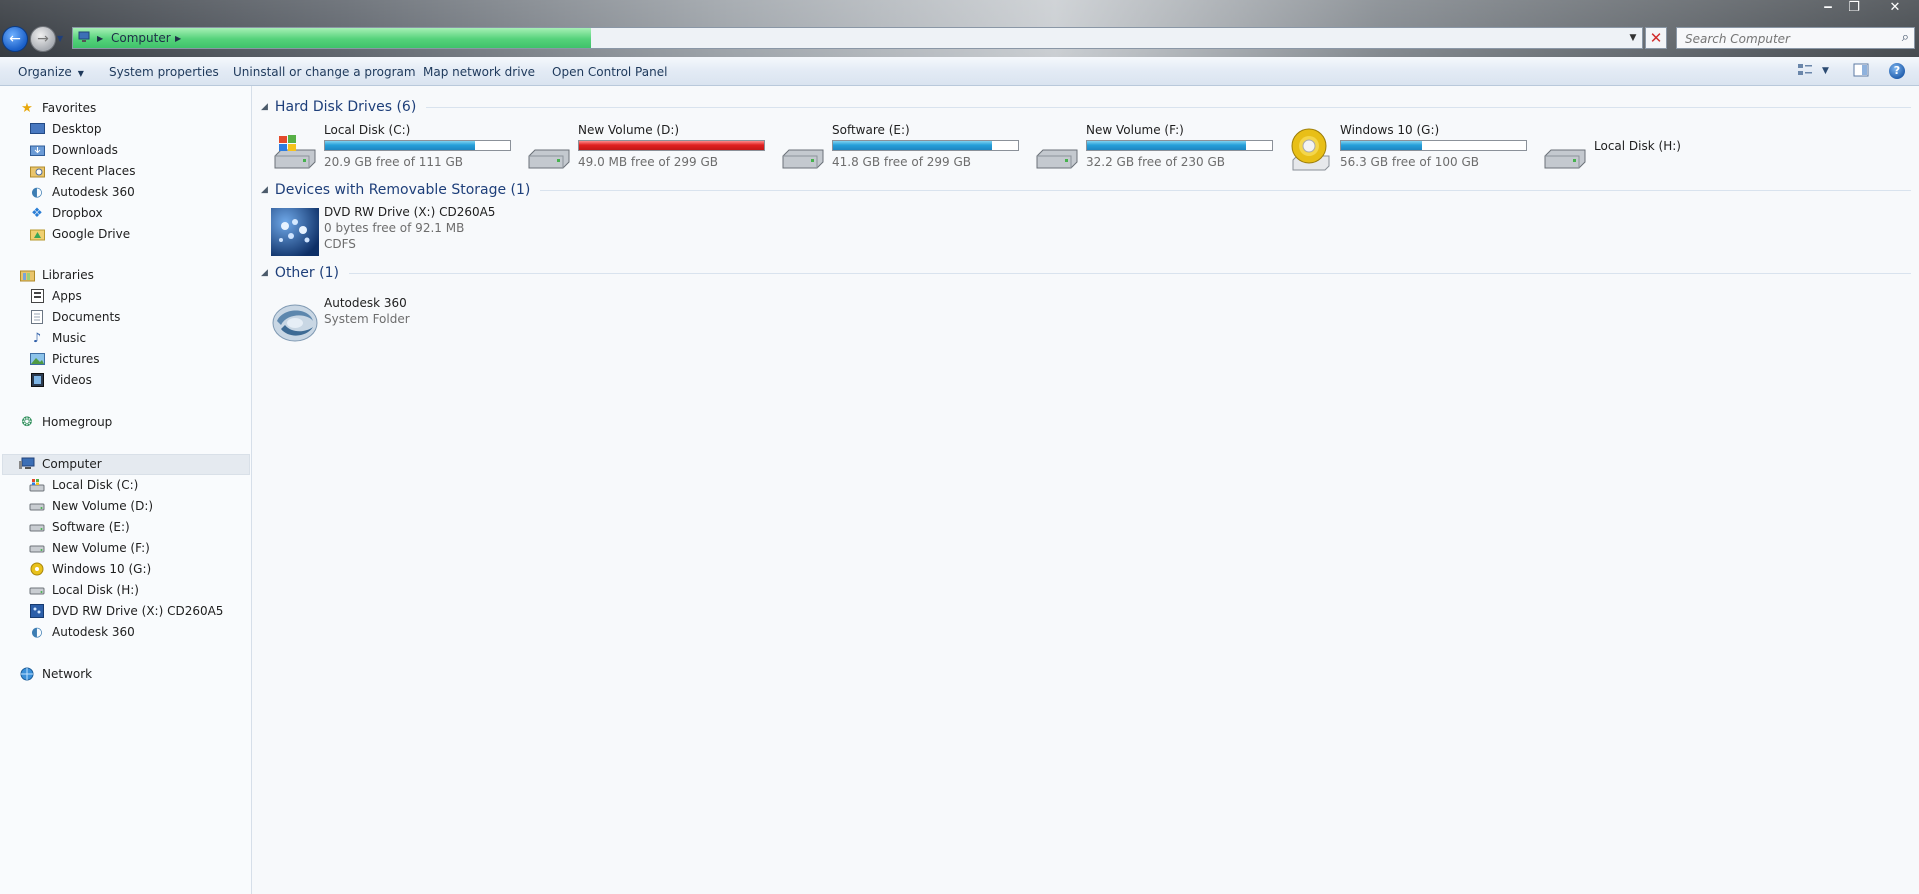 The height and width of the screenshot is (894, 1919). I want to click on sidebar-item-google-drive: Google Drive, so click(79, 234).